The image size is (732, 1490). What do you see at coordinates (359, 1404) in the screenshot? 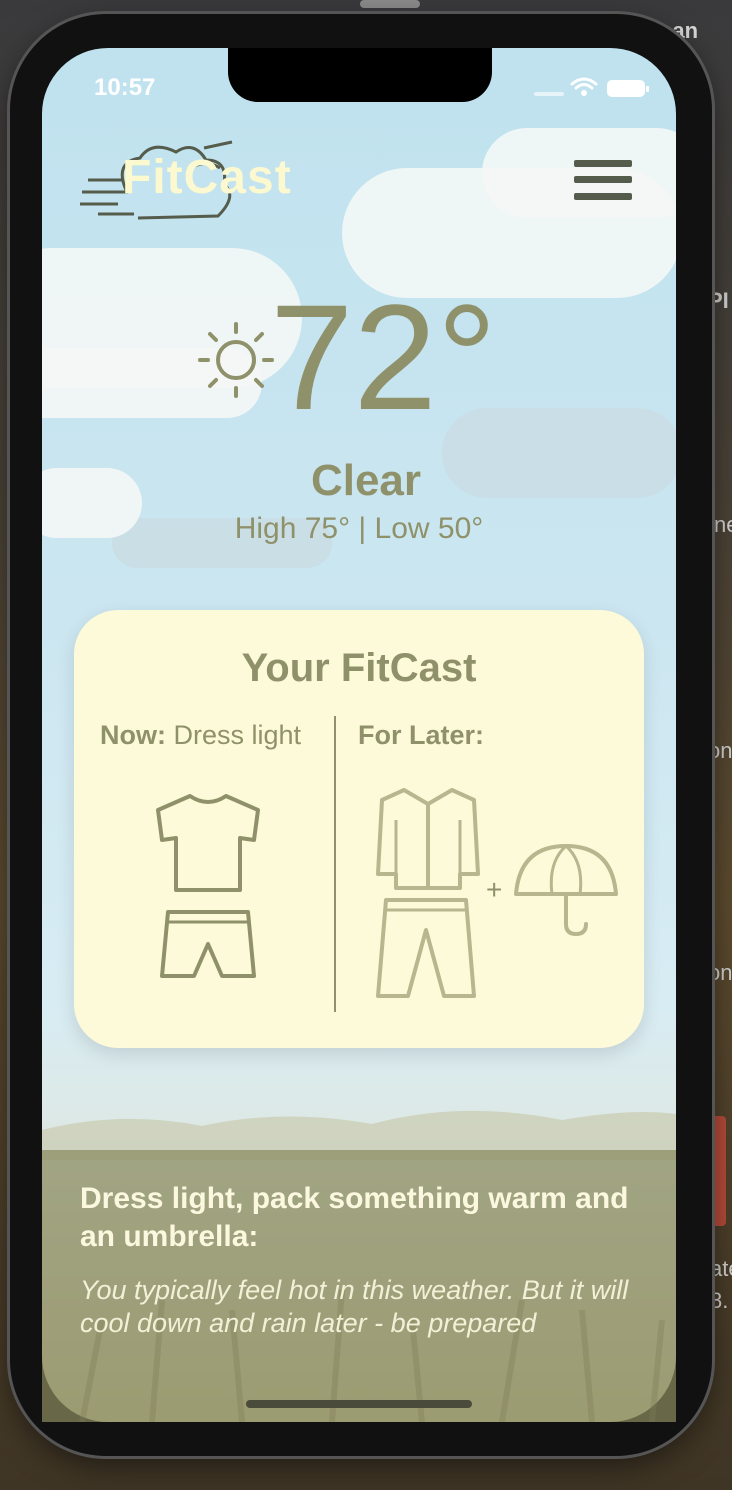
I see `home-indicator` at bounding box center [359, 1404].